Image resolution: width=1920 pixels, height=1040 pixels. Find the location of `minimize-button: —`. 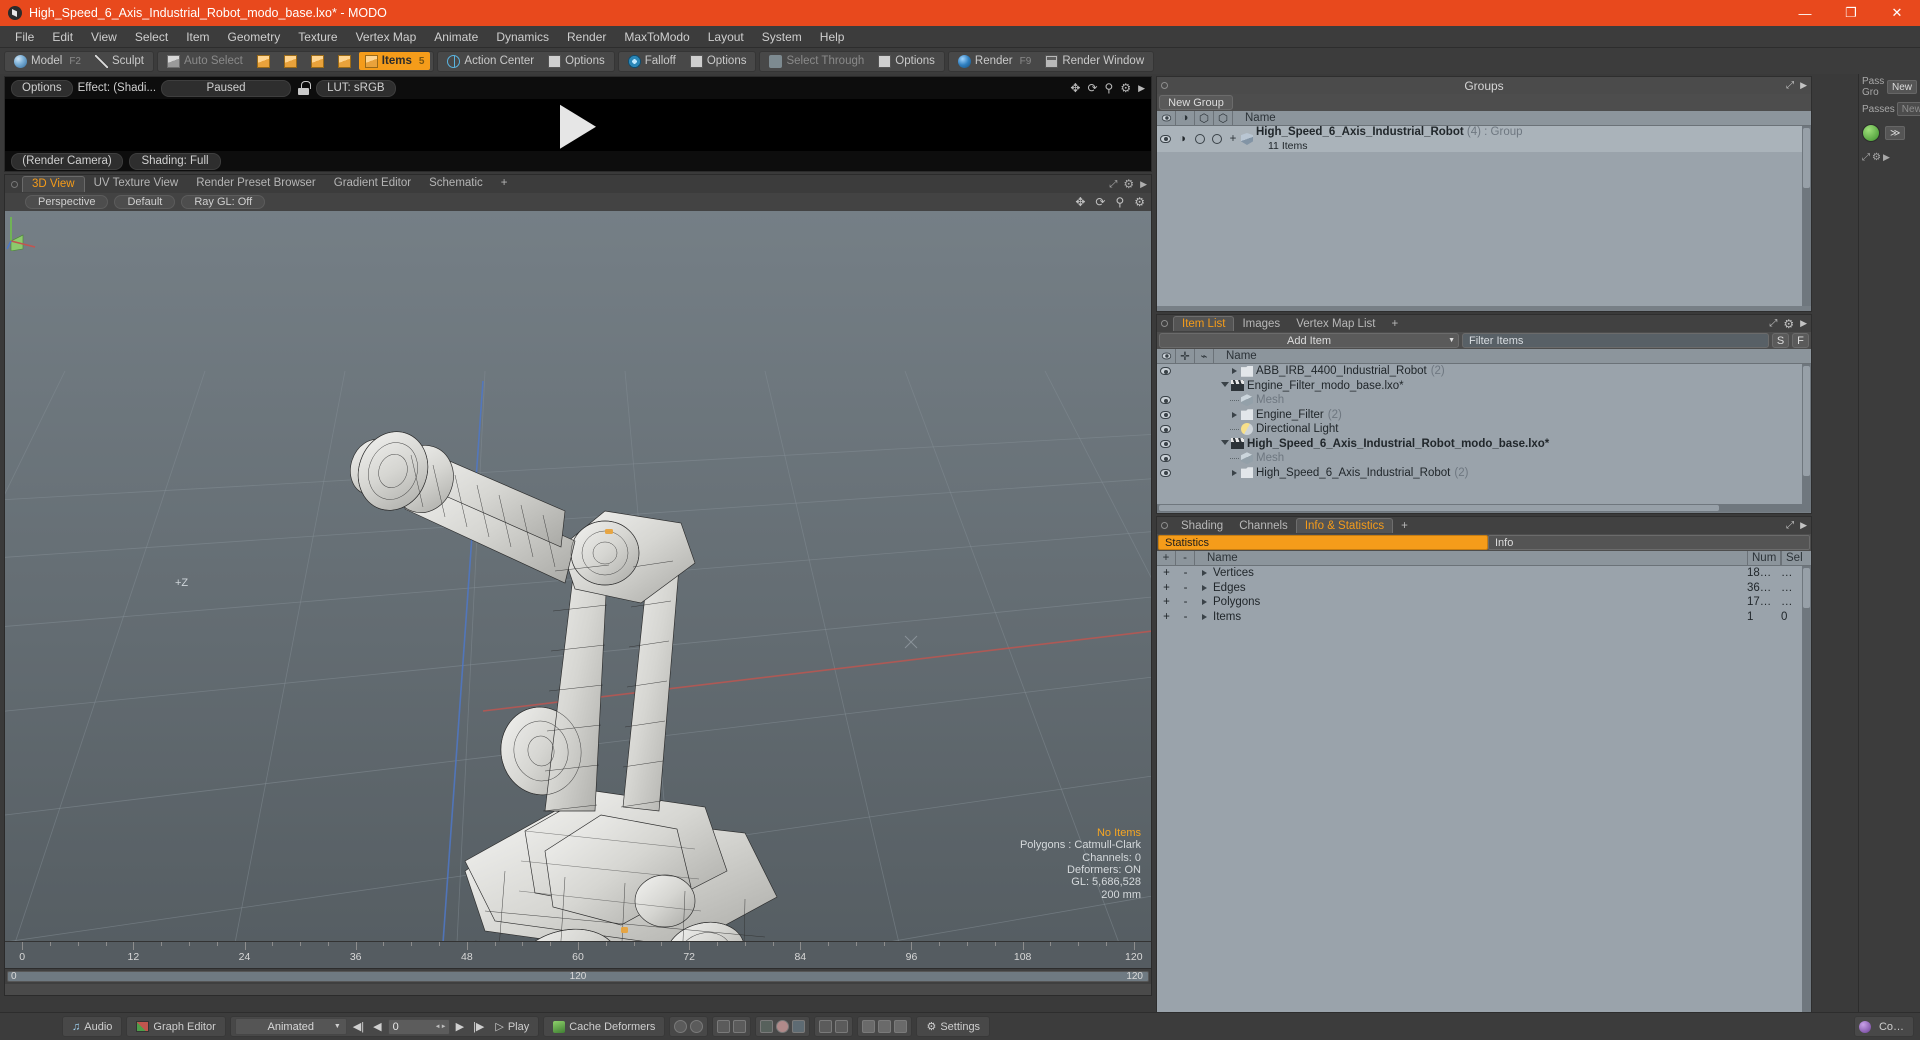

minimize-button: — is located at coordinates (1805, 13).